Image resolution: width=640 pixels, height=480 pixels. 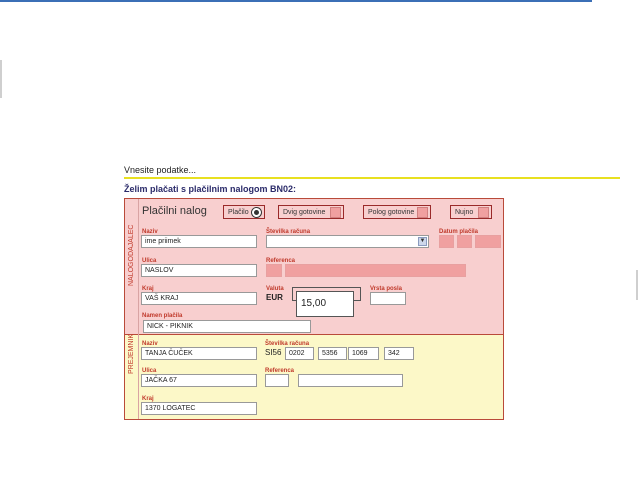 What do you see at coordinates (199, 408) in the screenshot?
I see `payee-city-field: 1370 LOGATEC` at bounding box center [199, 408].